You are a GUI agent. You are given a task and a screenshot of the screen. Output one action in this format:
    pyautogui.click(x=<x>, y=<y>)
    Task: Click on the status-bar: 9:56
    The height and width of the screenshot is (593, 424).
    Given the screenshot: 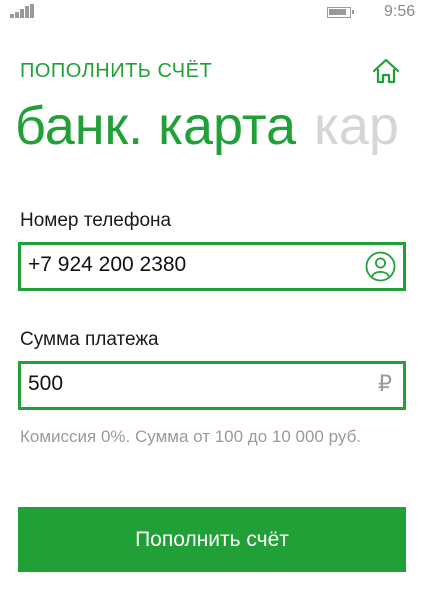 What is the action you would take?
    pyautogui.click(x=212, y=13)
    